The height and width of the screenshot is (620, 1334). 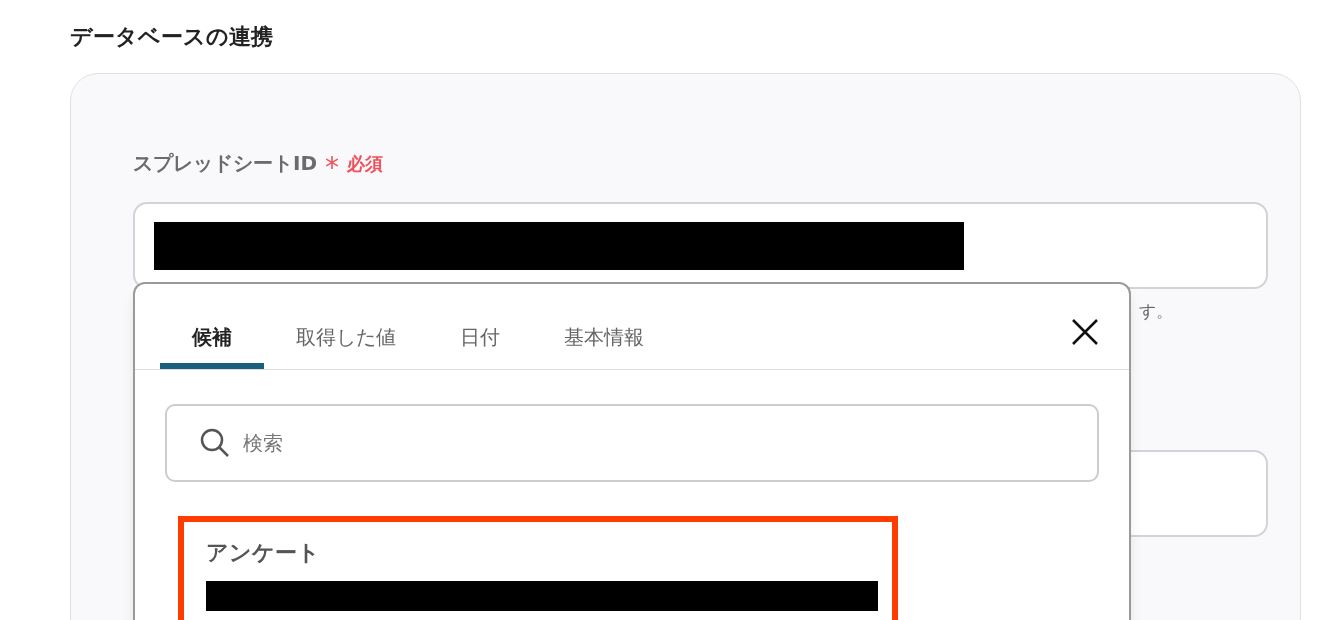 I want to click on field-label: スプレッドシートID, so click(x=225, y=163).